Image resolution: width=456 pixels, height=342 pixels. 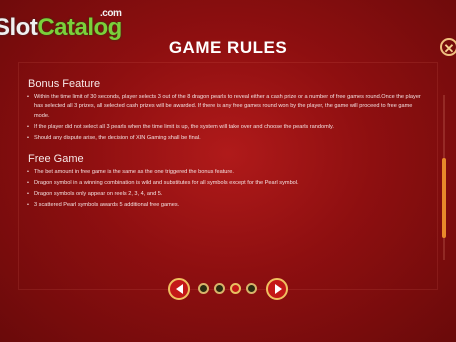 What do you see at coordinates (111, 13) in the screenshot?
I see `watermark-suffix: .com` at bounding box center [111, 13].